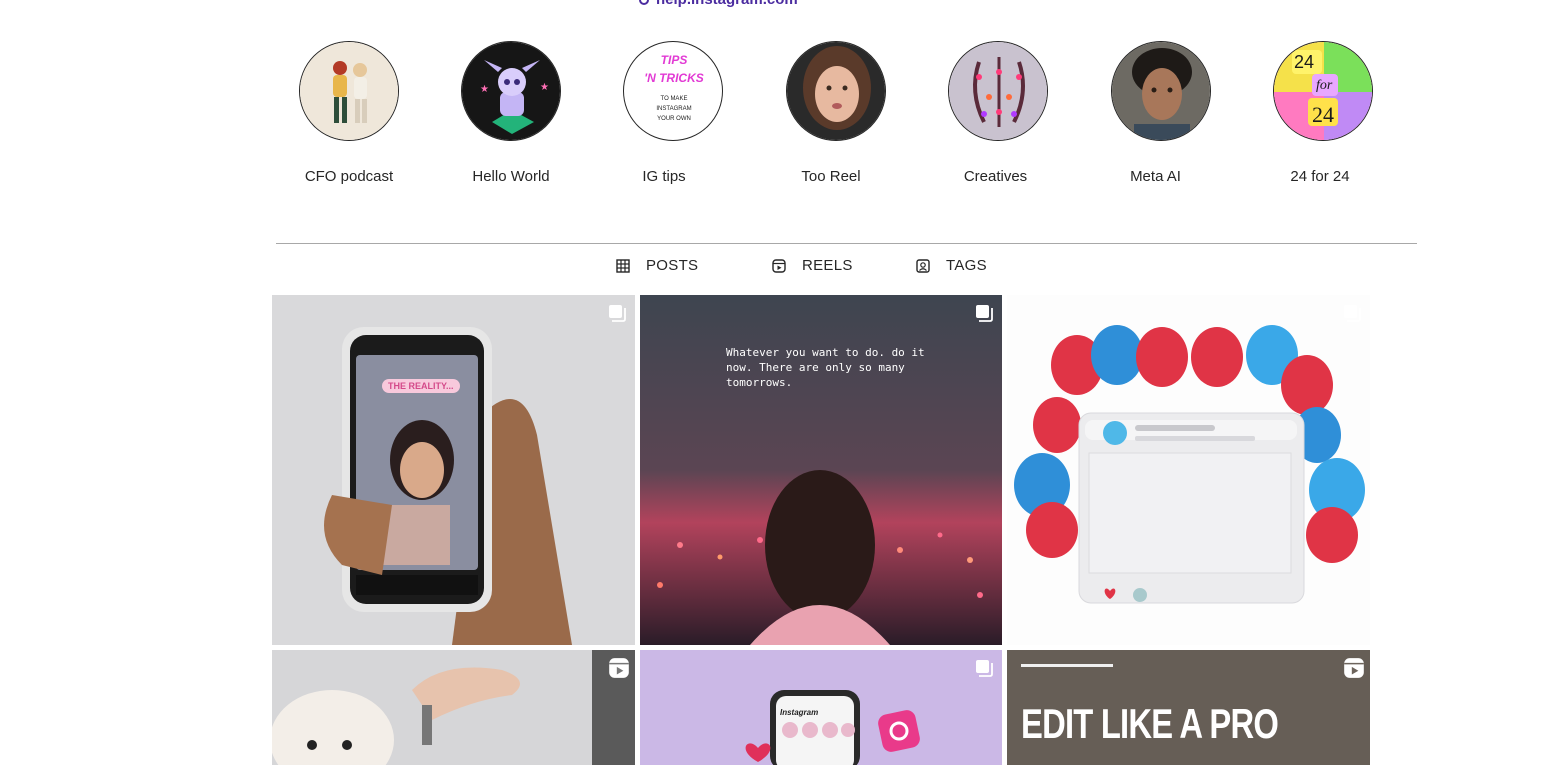 This screenshot has width=1553, height=765. I want to click on tab-tagged: TAGS, so click(951, 265).